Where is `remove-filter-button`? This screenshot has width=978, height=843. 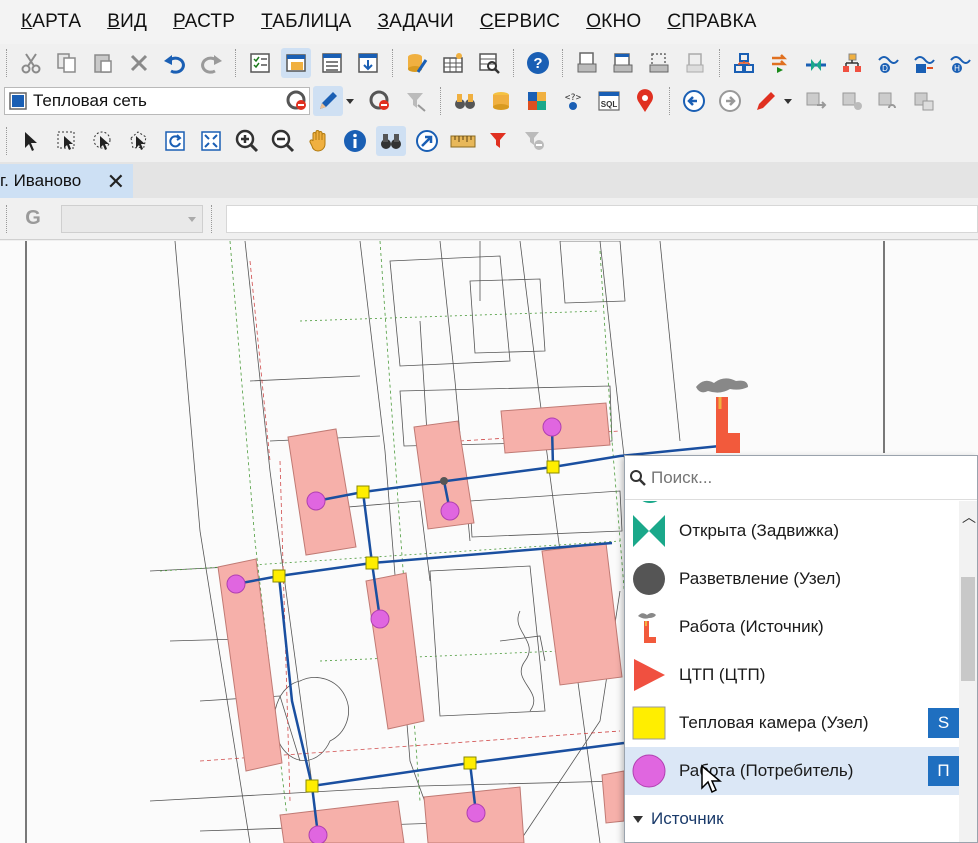
remove-filter-button is located at coordinates (380, 101).